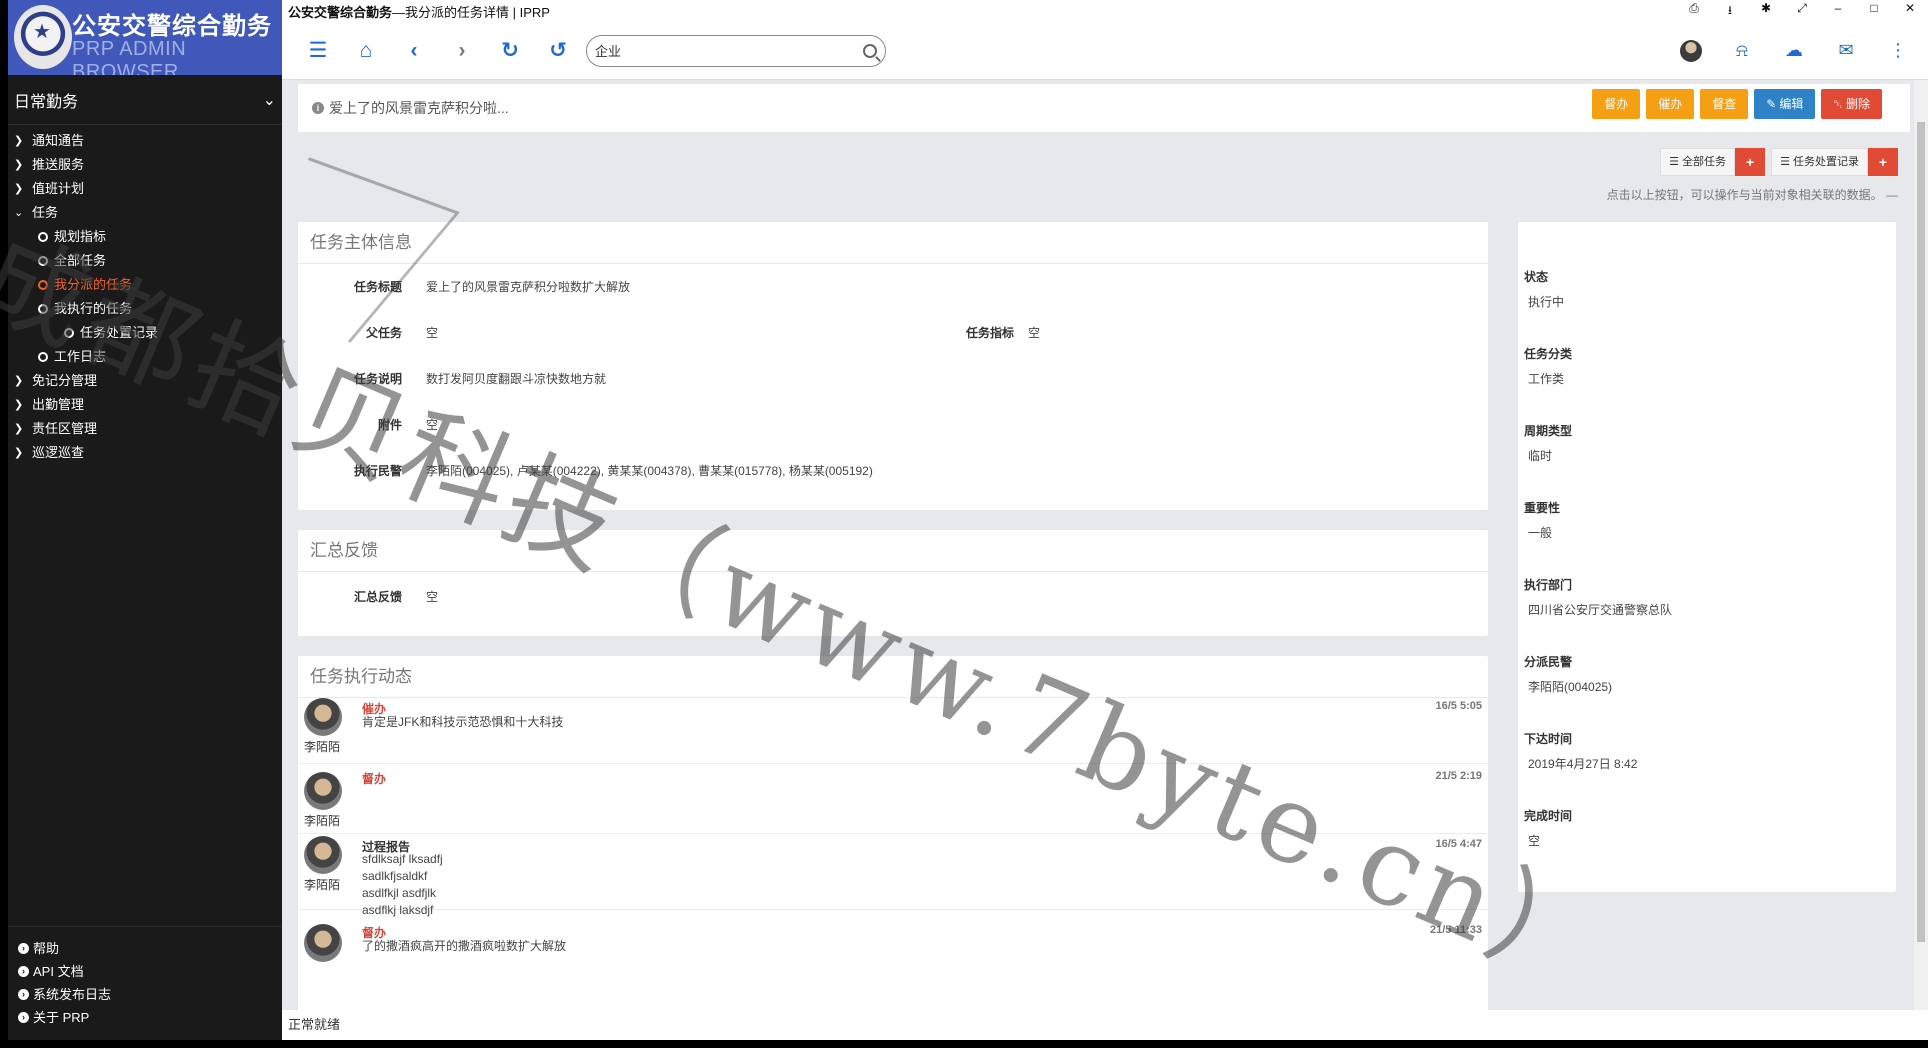 This screenshot has height=1048, width=1928. What do you see at coordinates (1548, 431) in the screenshot?
I see `attr-label: 周期类型` at bounding box center [1548, 431].